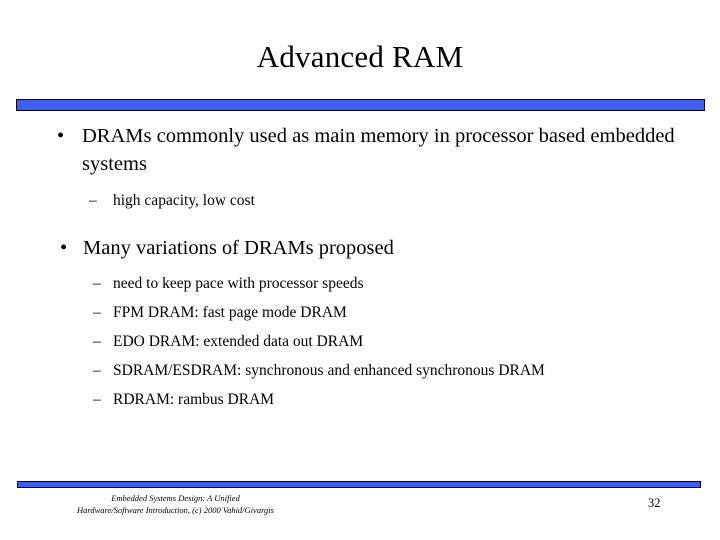 This screenshot has width=720, height=540. I want to click on bullet-item-level1: • Many variations of DRAMs proposed, so click(360, 248).